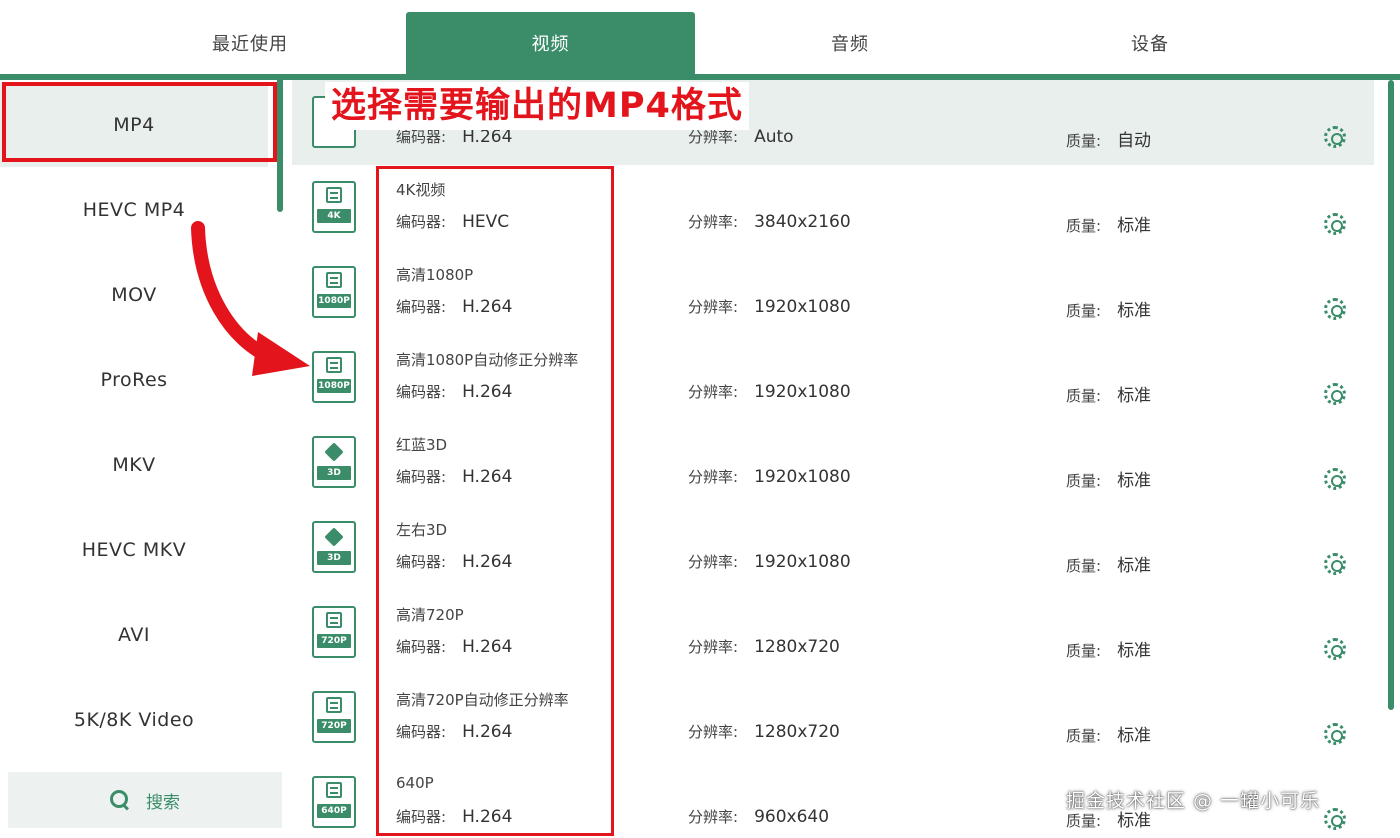 This screenshot has width=1400, height=838. I want to click on preset-badge: 4K, so click(334, 216).